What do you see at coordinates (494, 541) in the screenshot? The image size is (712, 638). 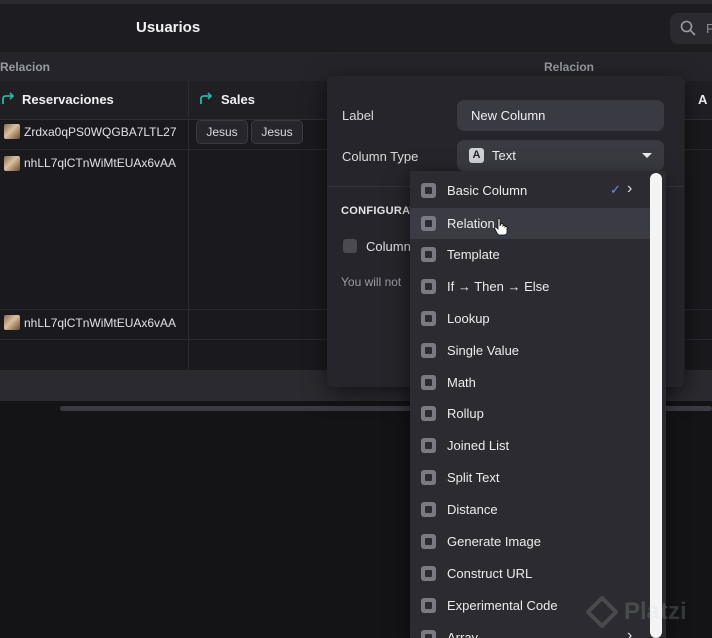 I see `menu-item-label: Generate Image` at bounding box center [494, 541].